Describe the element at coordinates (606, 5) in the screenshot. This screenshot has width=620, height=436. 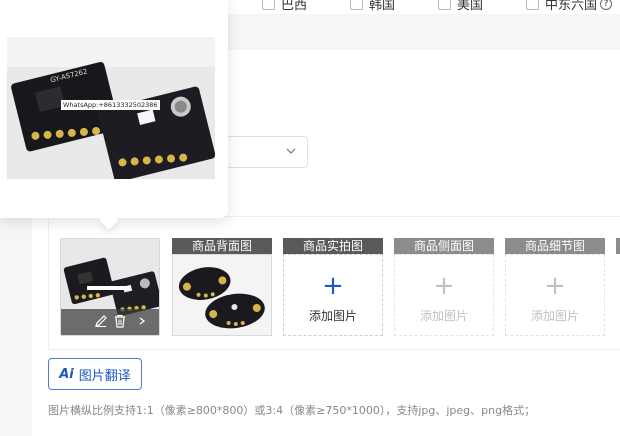
I see `help-icon: ?` at that location.